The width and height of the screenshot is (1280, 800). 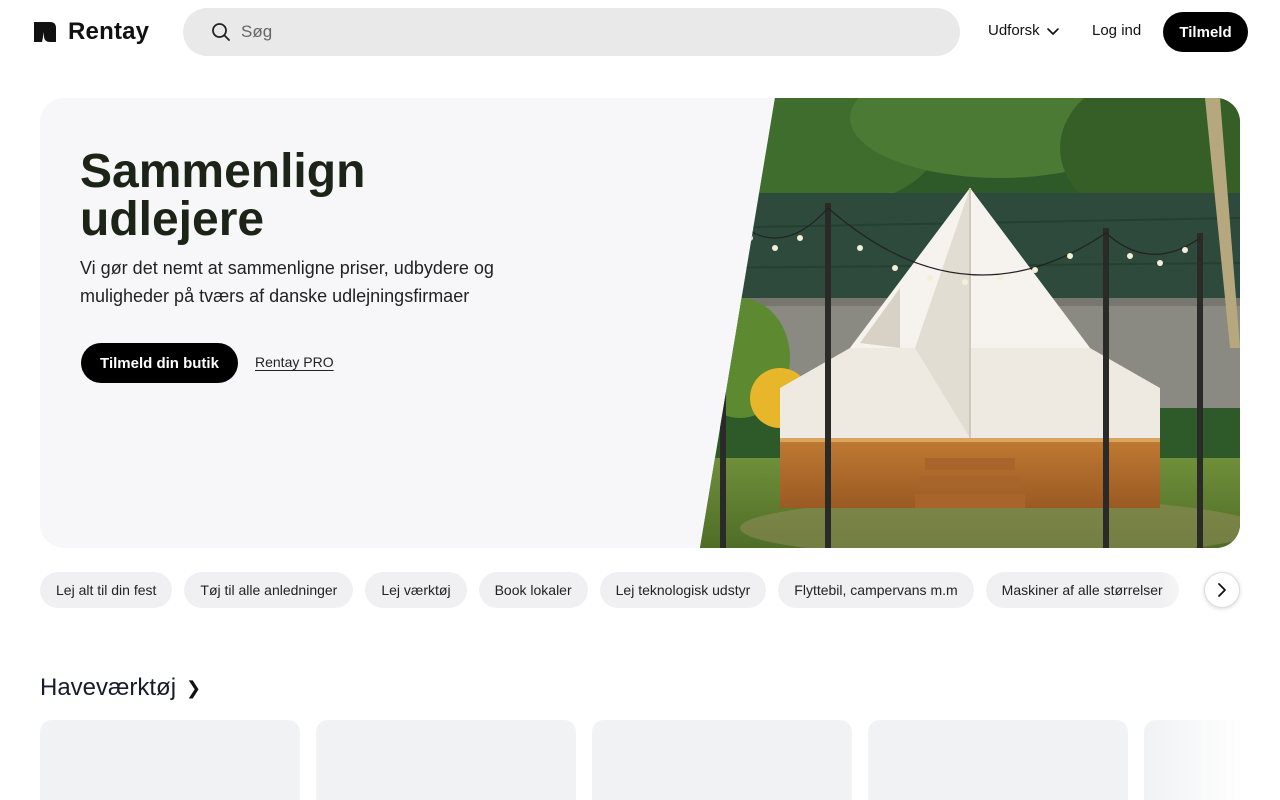 What do you see at coordinates (1116, 30) in the screenshot?
I see `login-link: Log ind` at bounding box center [1116, 30].